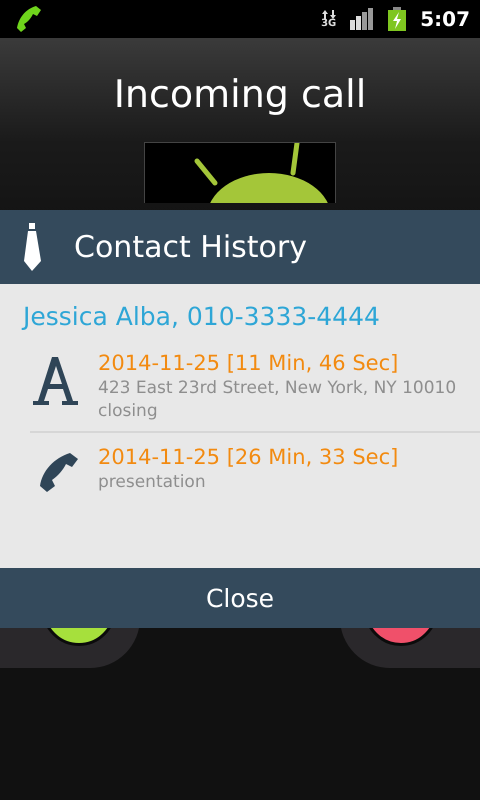  Describe the element at coordinates (277, 388) in the screenshot. I see `call-detail: 423 East 23rd Street, New York, NY 10010` at that location.